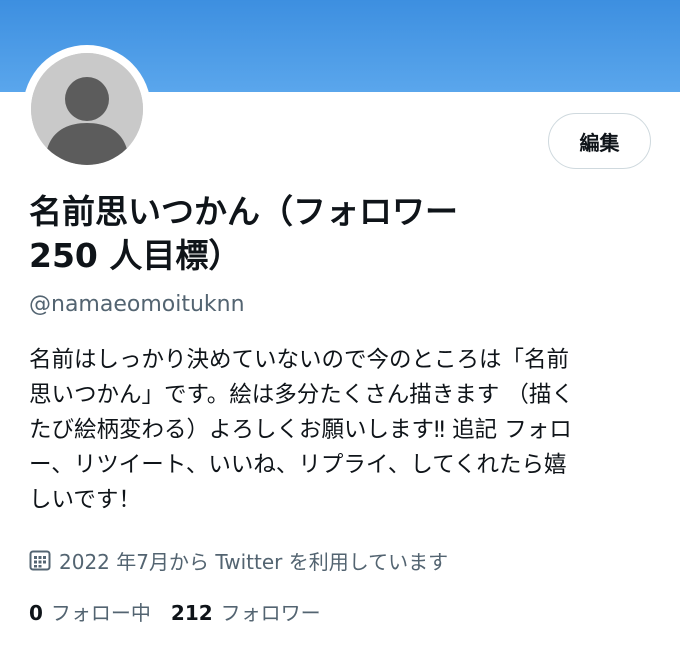 The width and height of the screenshot is (680, 661). Describe the element at coordinates (299, 360) in the screenshot. I see `bio-line: 名前はしっかり決めていないので今のところは「名前` at that location.